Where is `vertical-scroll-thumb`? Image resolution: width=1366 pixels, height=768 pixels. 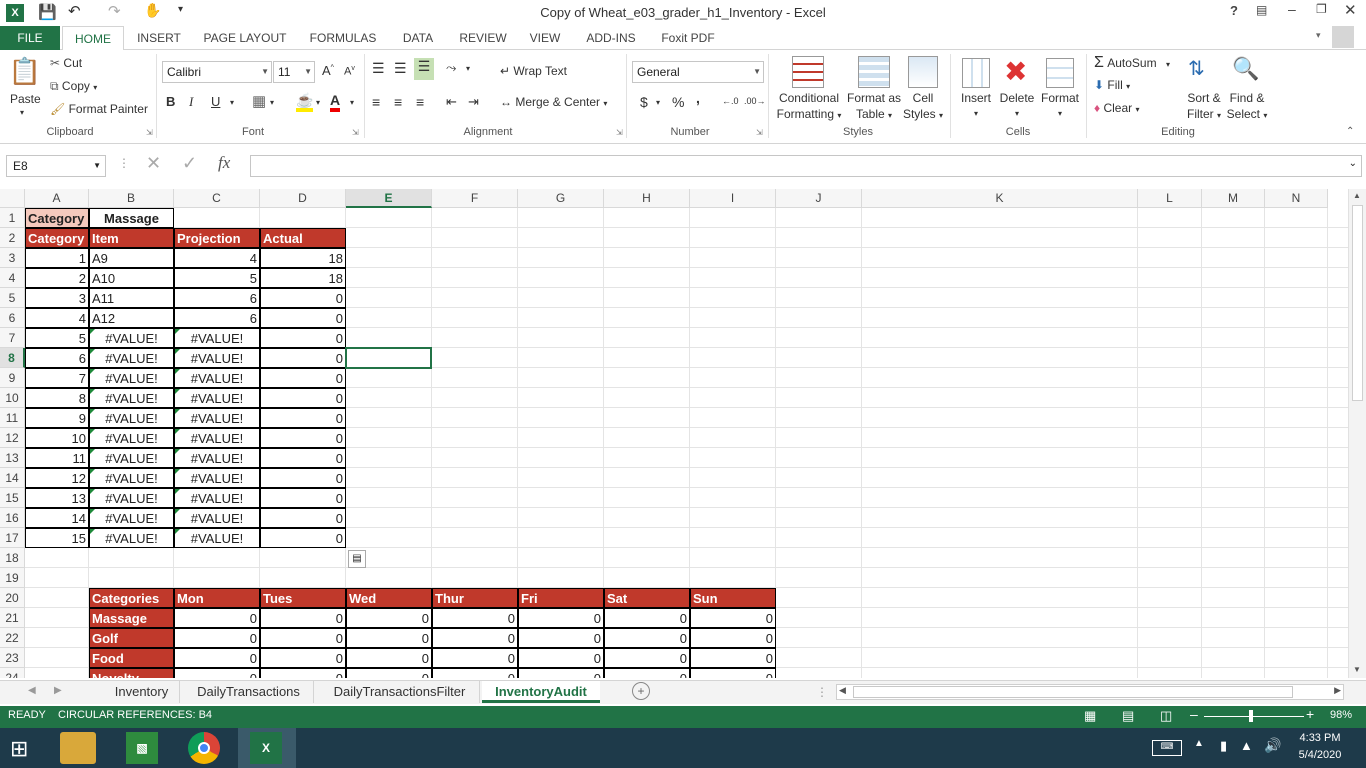
vertical-scroll-thumb is located at coordinates (1357, 303).